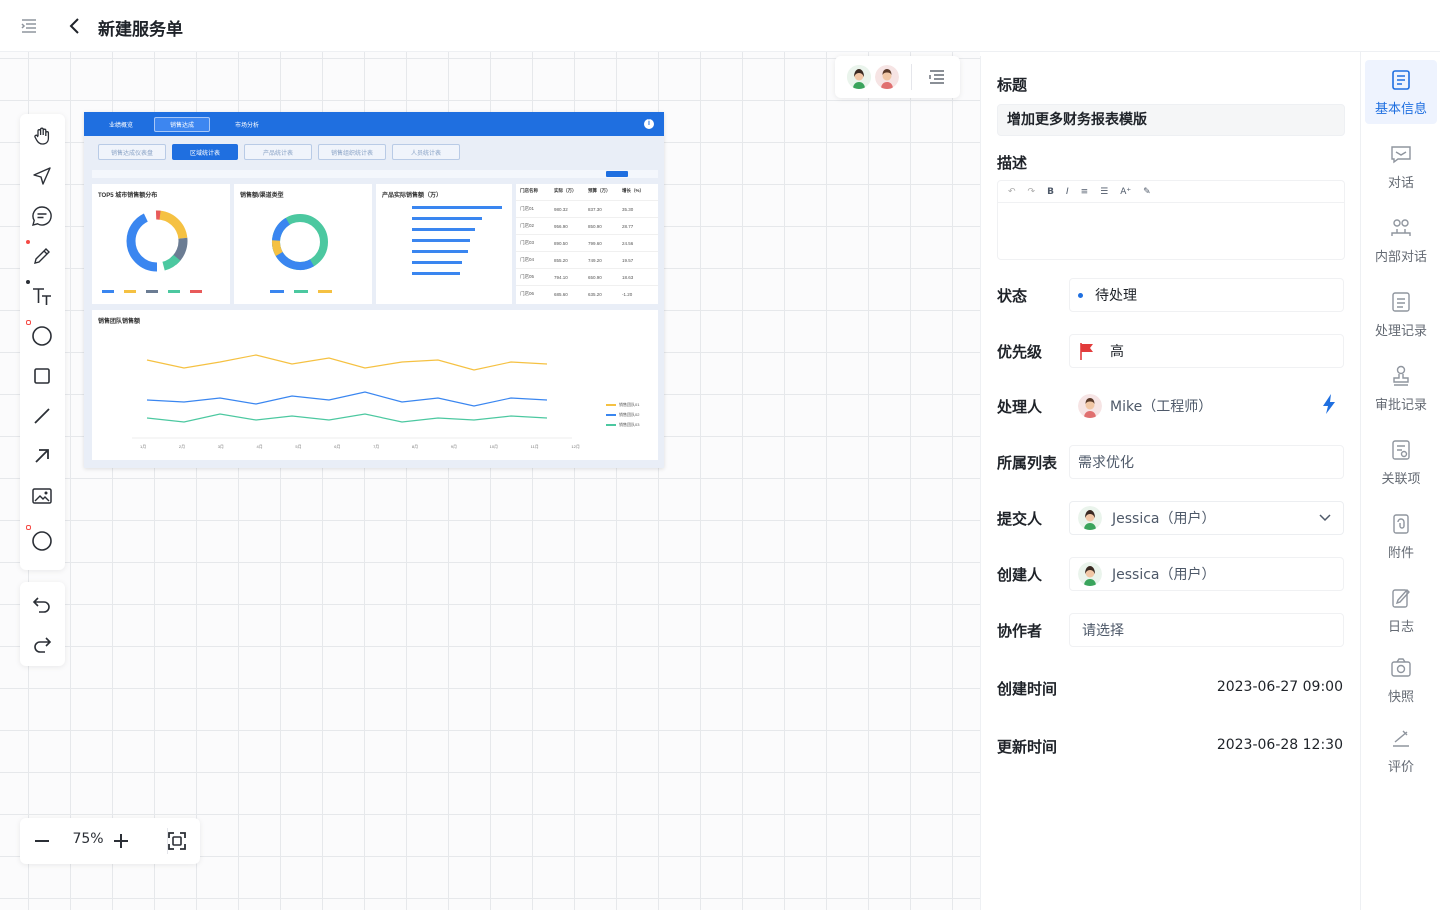  I want to click on month-tick-label: 10月, so click(494, 446).